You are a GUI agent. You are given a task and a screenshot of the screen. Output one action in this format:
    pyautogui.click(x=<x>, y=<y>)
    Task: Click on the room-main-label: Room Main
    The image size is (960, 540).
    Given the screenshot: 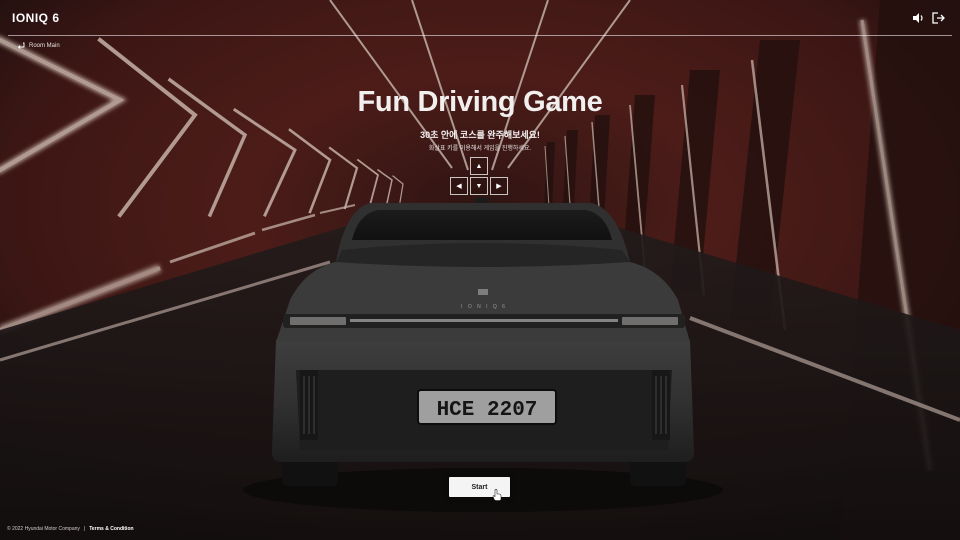 What is the action you would take?
    pyautogui.click(x=44, y=45)
    